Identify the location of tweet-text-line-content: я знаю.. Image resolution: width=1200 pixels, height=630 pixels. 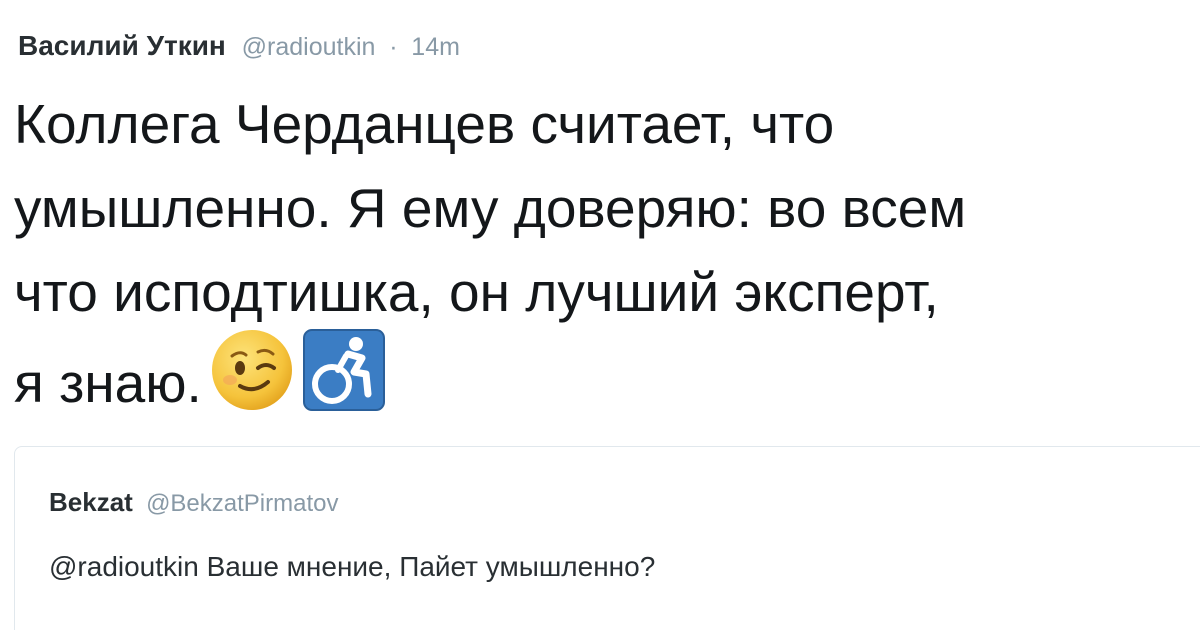
(108, 383).